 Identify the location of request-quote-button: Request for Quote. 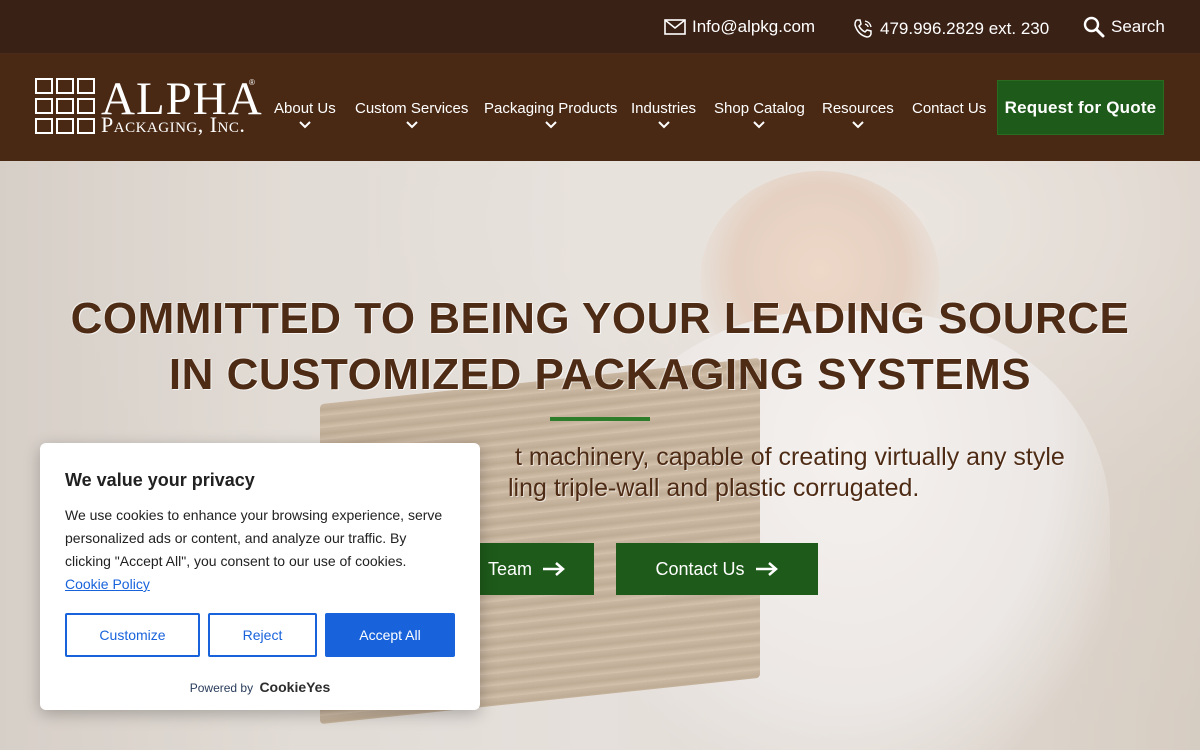
(1080, 107).